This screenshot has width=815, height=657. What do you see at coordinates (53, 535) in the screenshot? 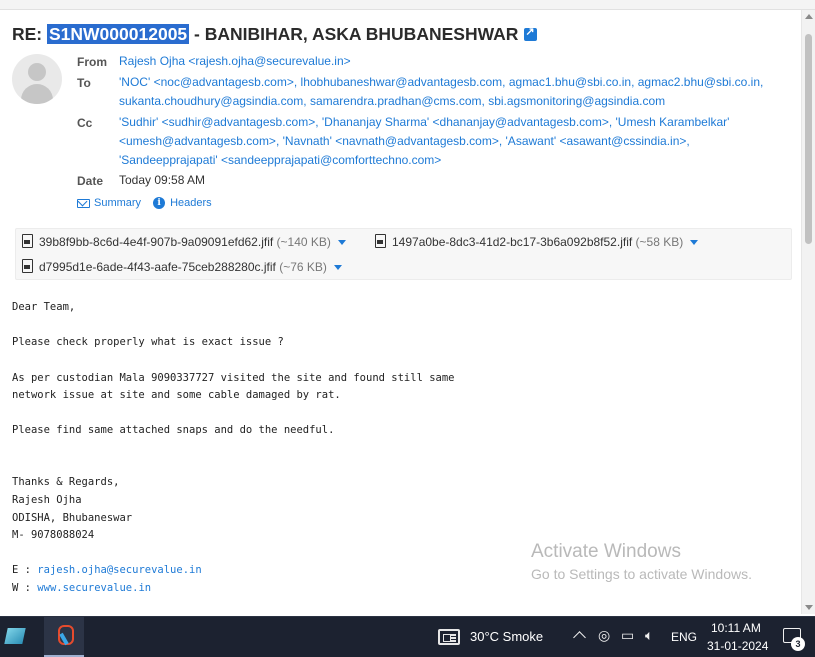
I see `signature-mobile: M- 9078088024` at bounding box center [53, 535].